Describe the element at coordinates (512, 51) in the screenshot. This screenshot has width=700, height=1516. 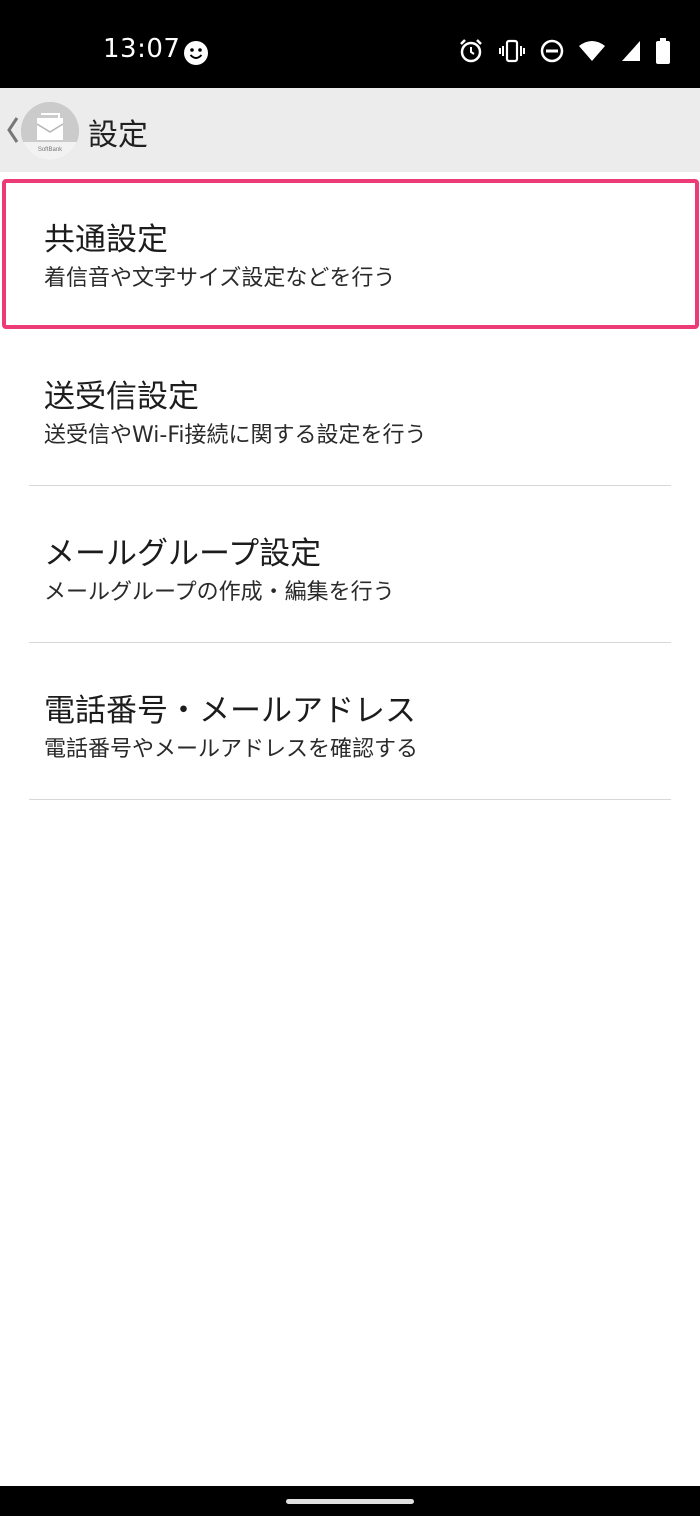
I see `vibrate-icon` at that location.